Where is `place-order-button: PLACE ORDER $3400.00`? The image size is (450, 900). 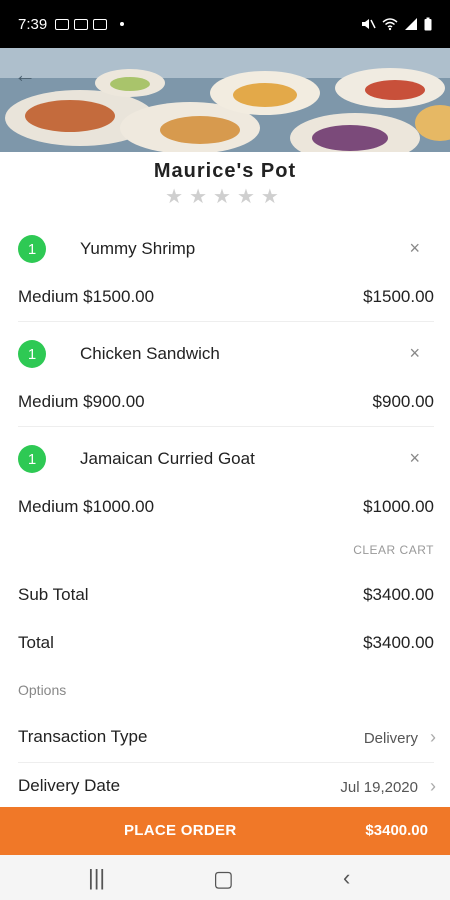 place-order-button: PLACE ORDER $3400.00 is located at coordinates (225, 831).